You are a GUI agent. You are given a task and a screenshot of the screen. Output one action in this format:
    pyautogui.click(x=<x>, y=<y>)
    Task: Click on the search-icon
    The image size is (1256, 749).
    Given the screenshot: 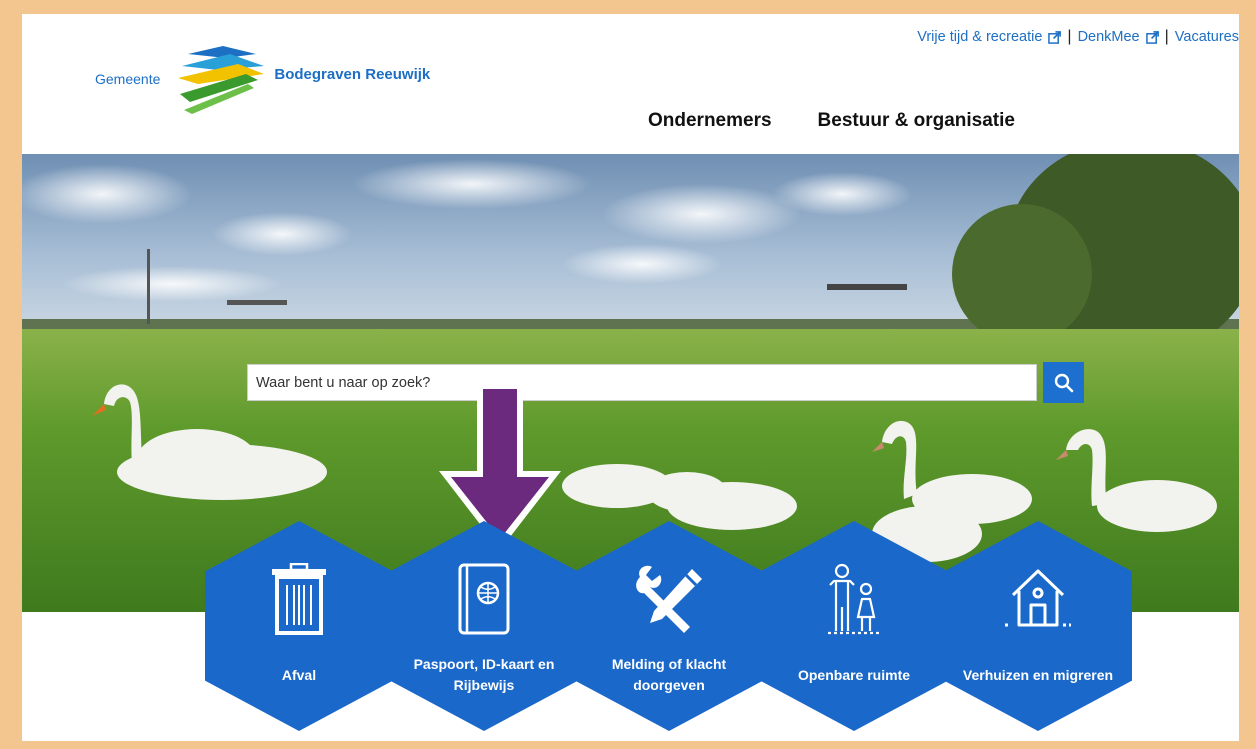 What is the action you would take?
    pyautogui.click(x=1063, y=382)
    